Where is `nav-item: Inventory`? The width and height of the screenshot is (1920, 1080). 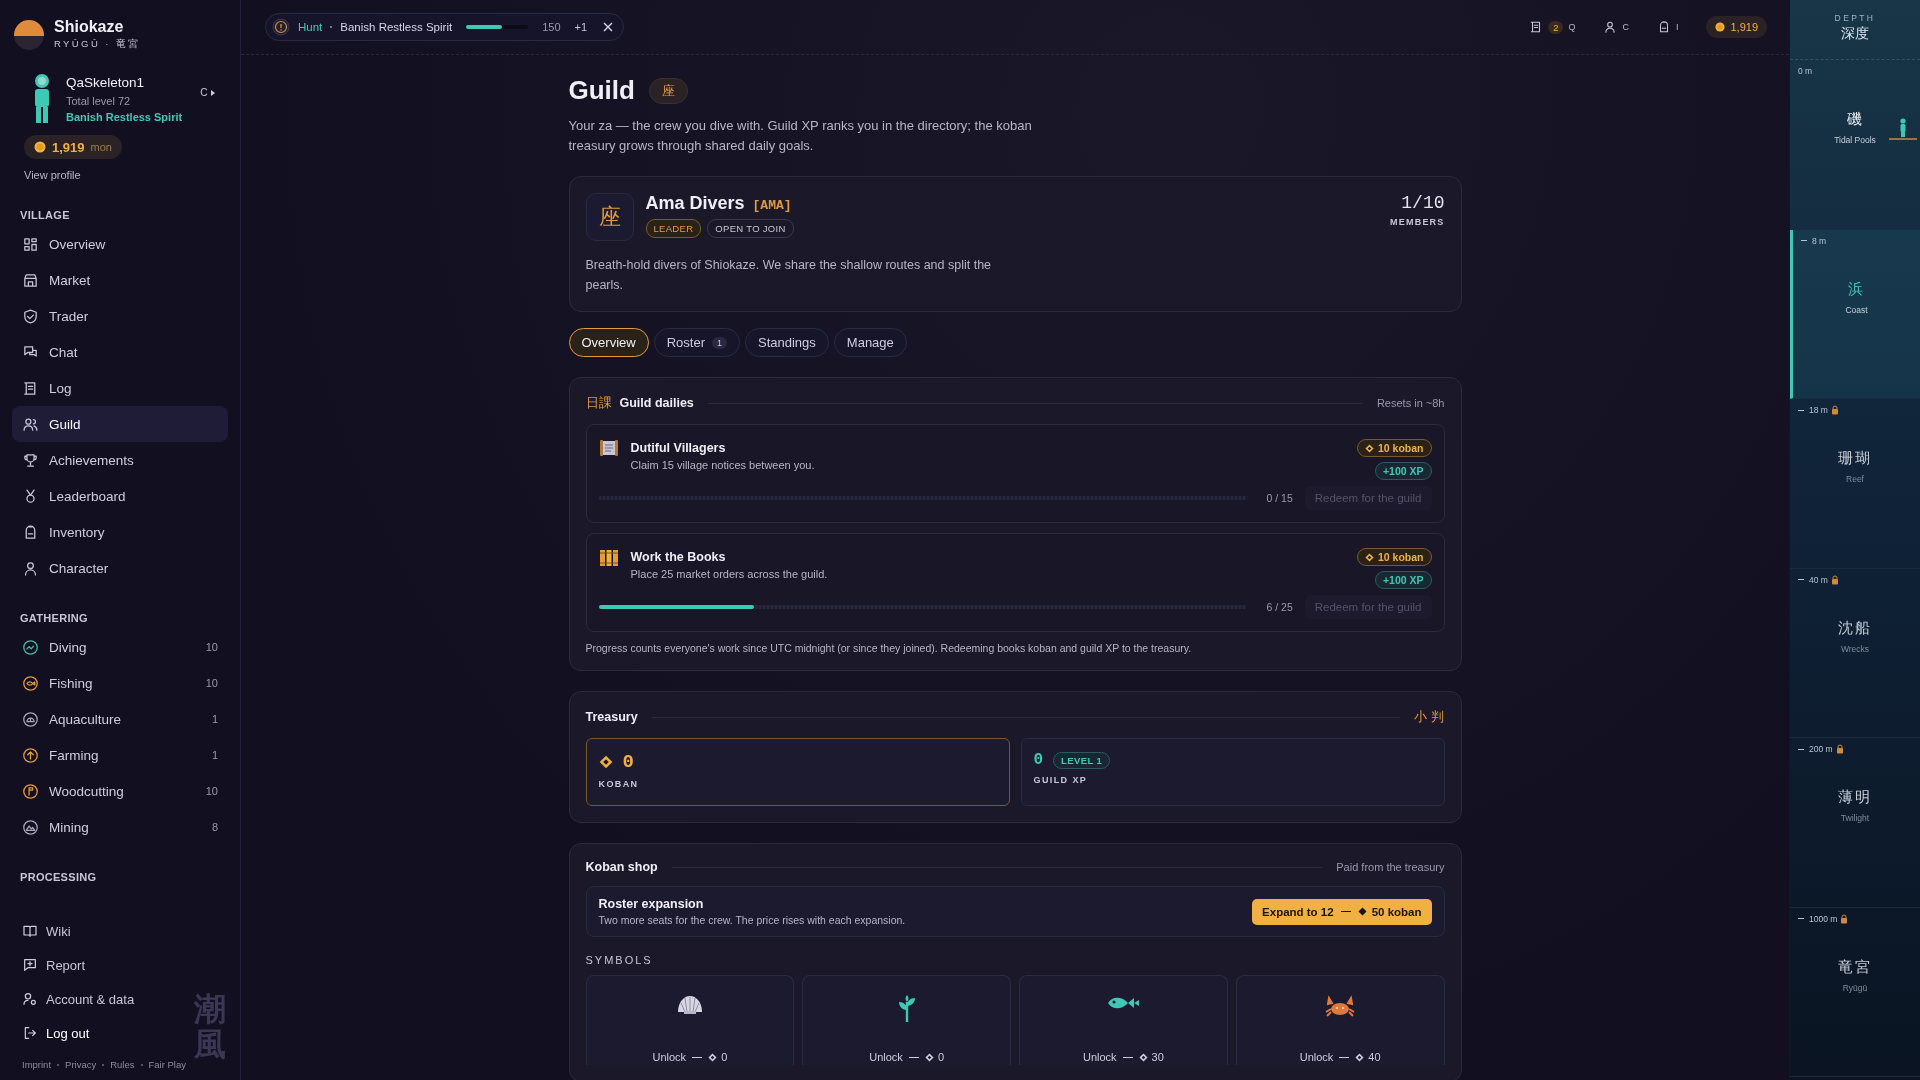
nav-item: Inventory is located at coordinates (120, 532).